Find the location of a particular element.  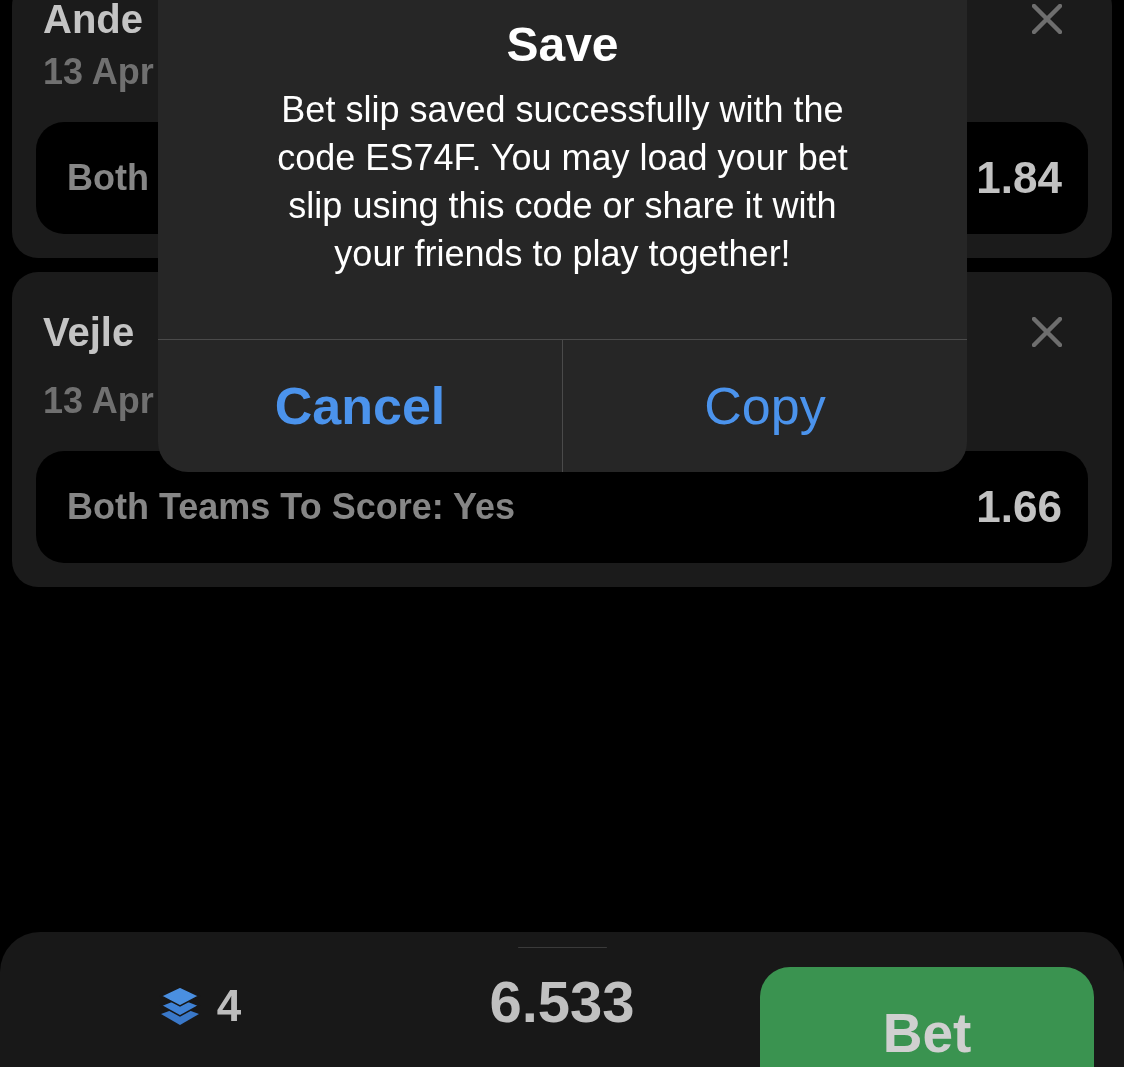

market-label: Both Teams To Score: Yes is located at coordinates (291, 507).